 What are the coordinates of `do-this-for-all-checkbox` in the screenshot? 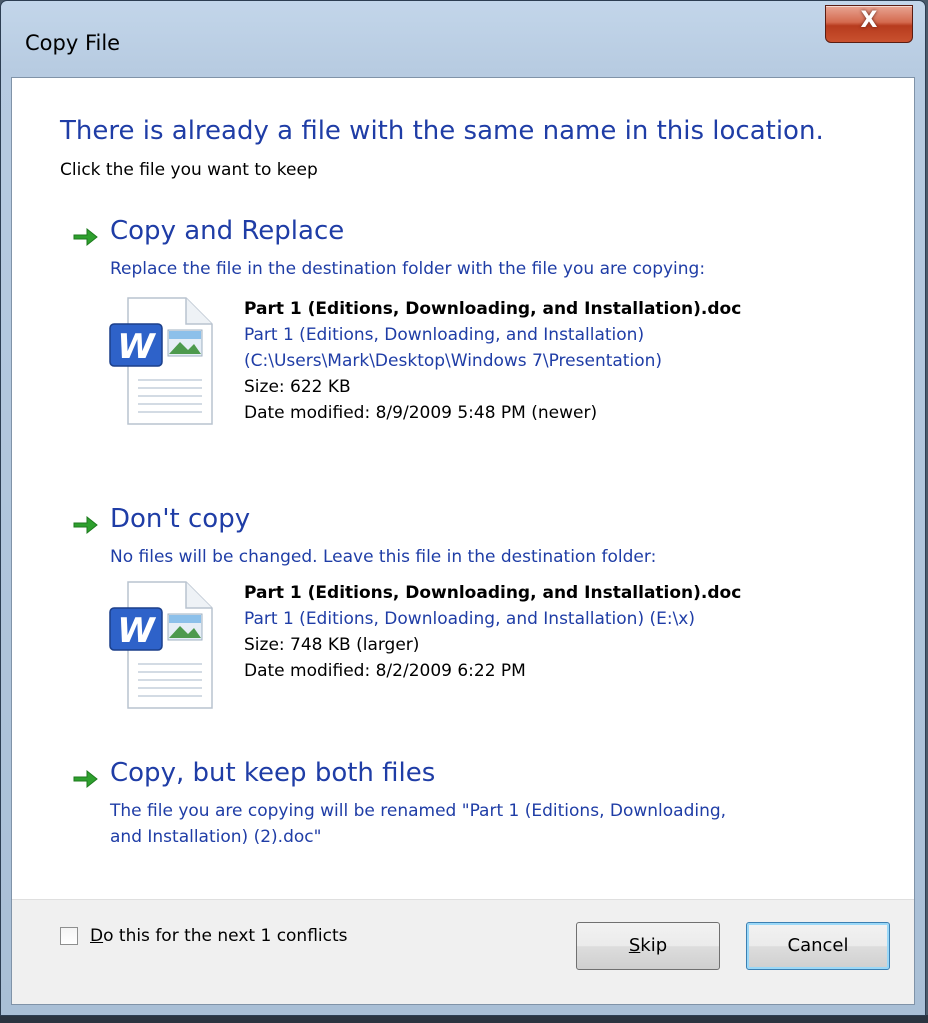 It's located at (69, 936).